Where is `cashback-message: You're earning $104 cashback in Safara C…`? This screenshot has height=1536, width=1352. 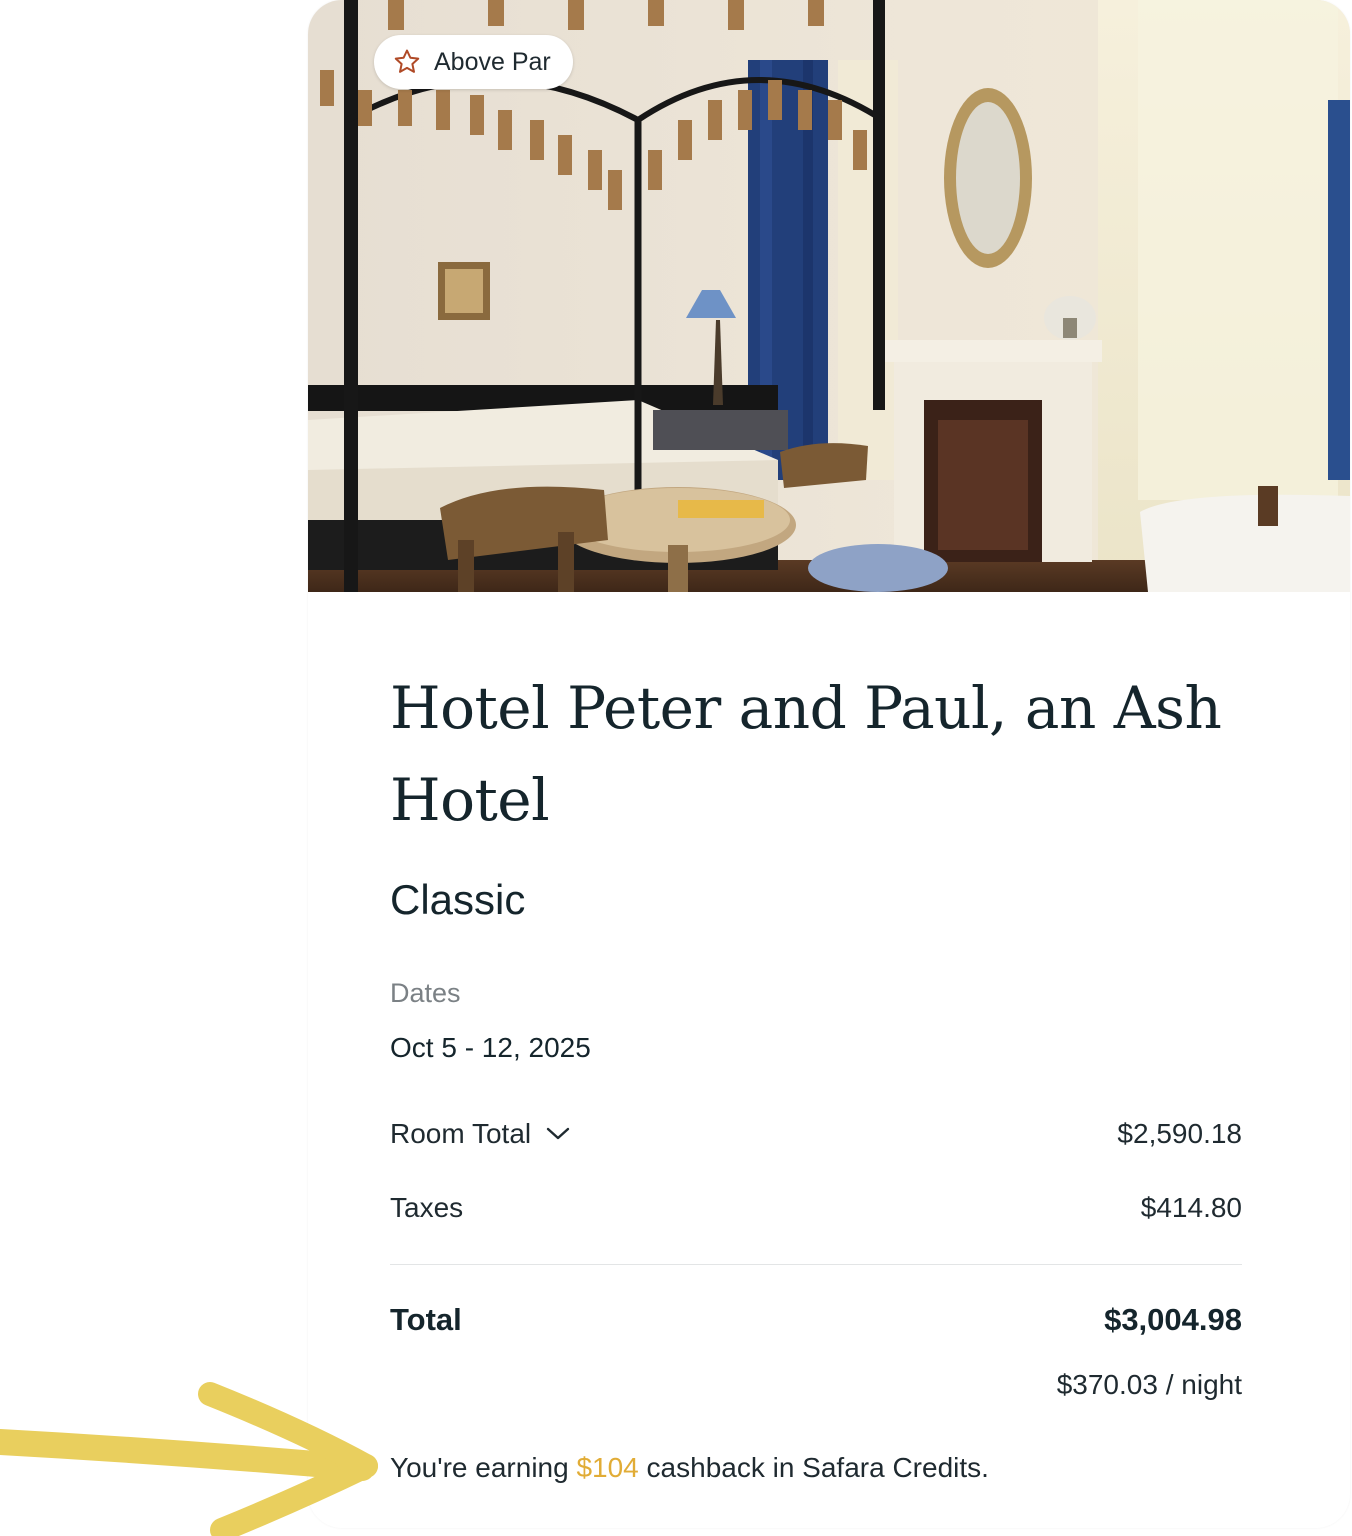 cashback-message: You're earning $104 cashback in Safara C… is located at coordinates (689, 1468).